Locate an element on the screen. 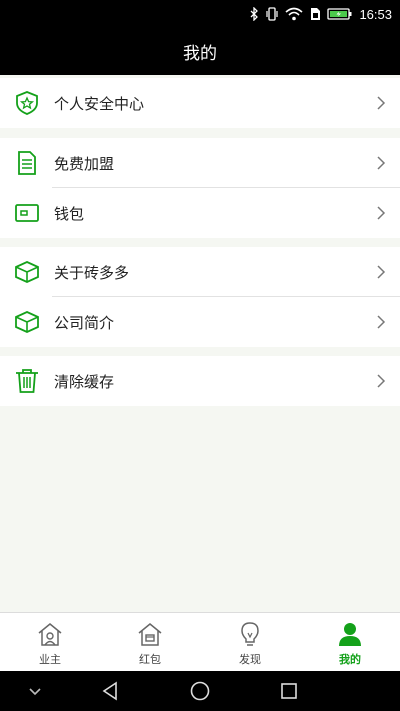  recents-icon is located at coordinates (289, 691).